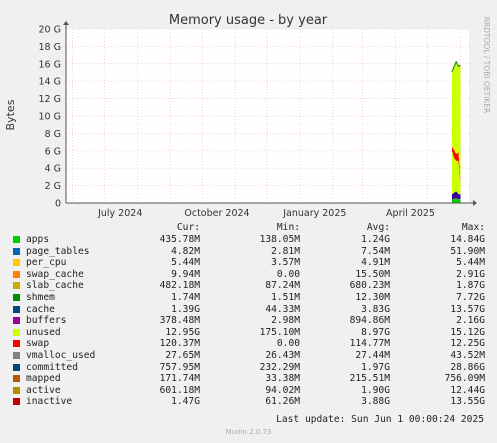 This screenshot has width=497, height=443. What do you see at coordinates (380, 419) in the screenshot?
I see `last-update: Last update: Sun Jun 1 00:00:24 2025` at bounding box center [380, 419].